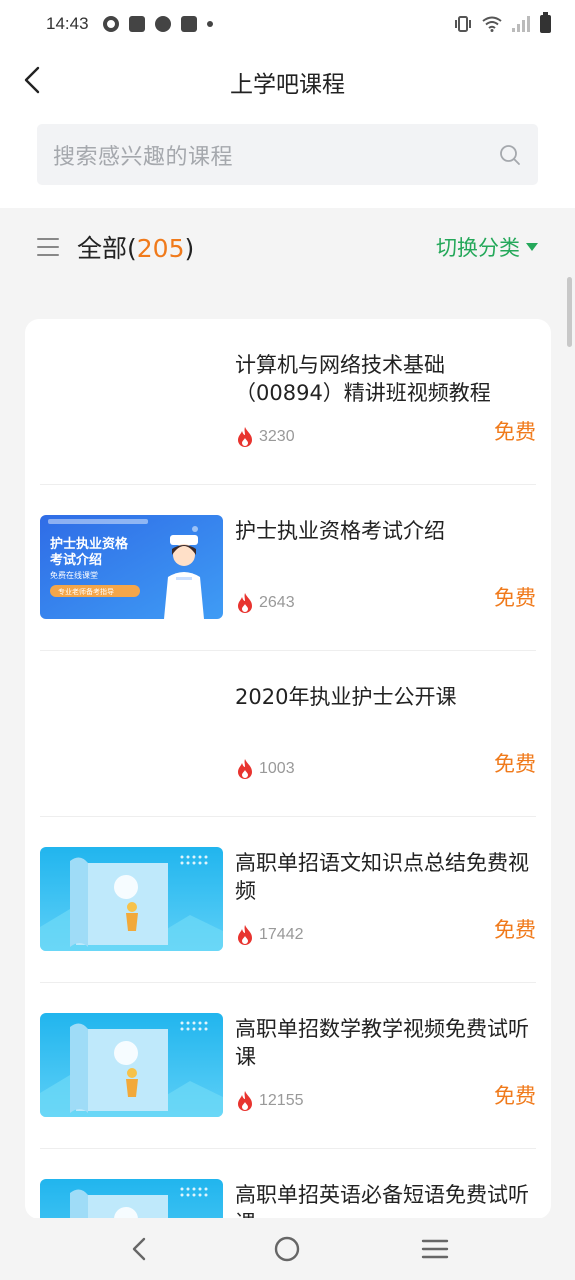  What do you see at coordinates (382, 877) in the screenshot?
I see `course-title: 高职单招语文知识点总结免费视频` at bounding box center [382, 877].